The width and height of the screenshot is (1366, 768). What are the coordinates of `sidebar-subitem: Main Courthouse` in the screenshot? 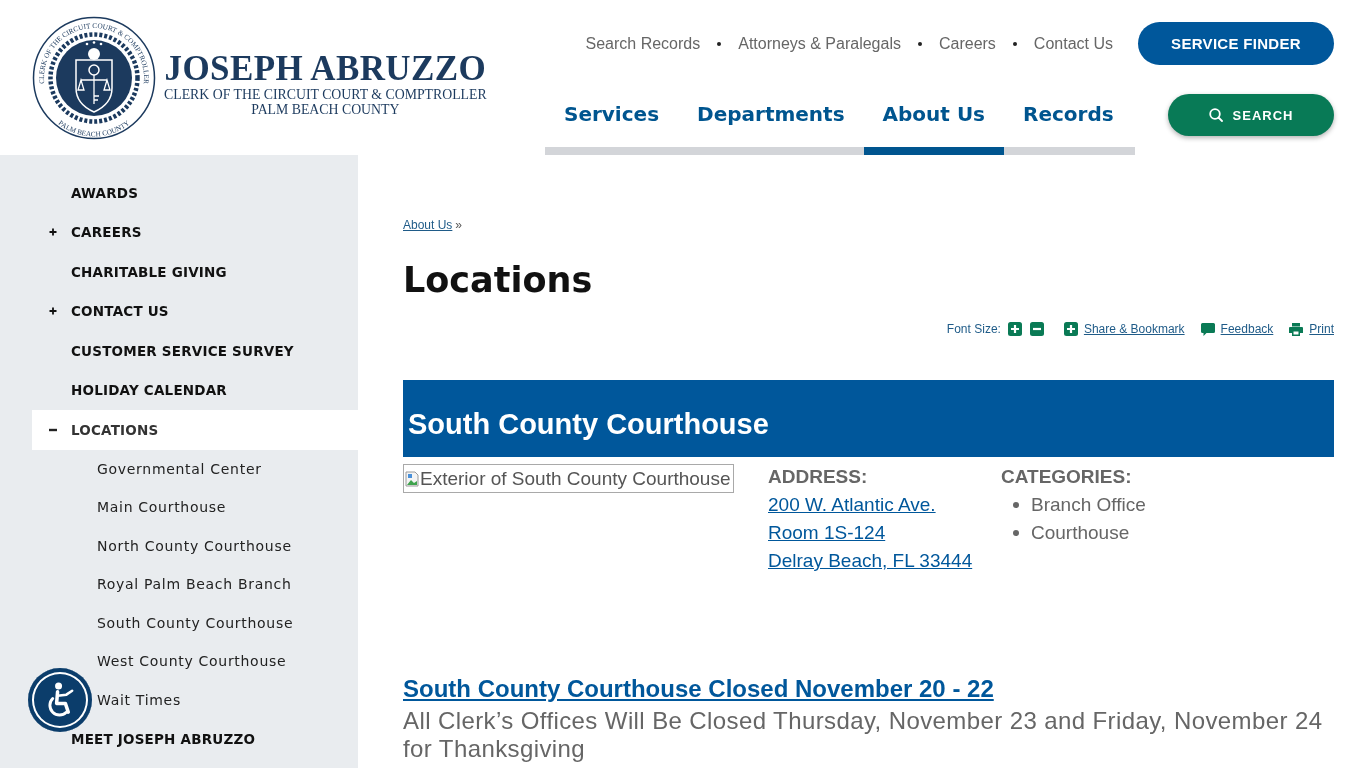 It's located at (162, 507).